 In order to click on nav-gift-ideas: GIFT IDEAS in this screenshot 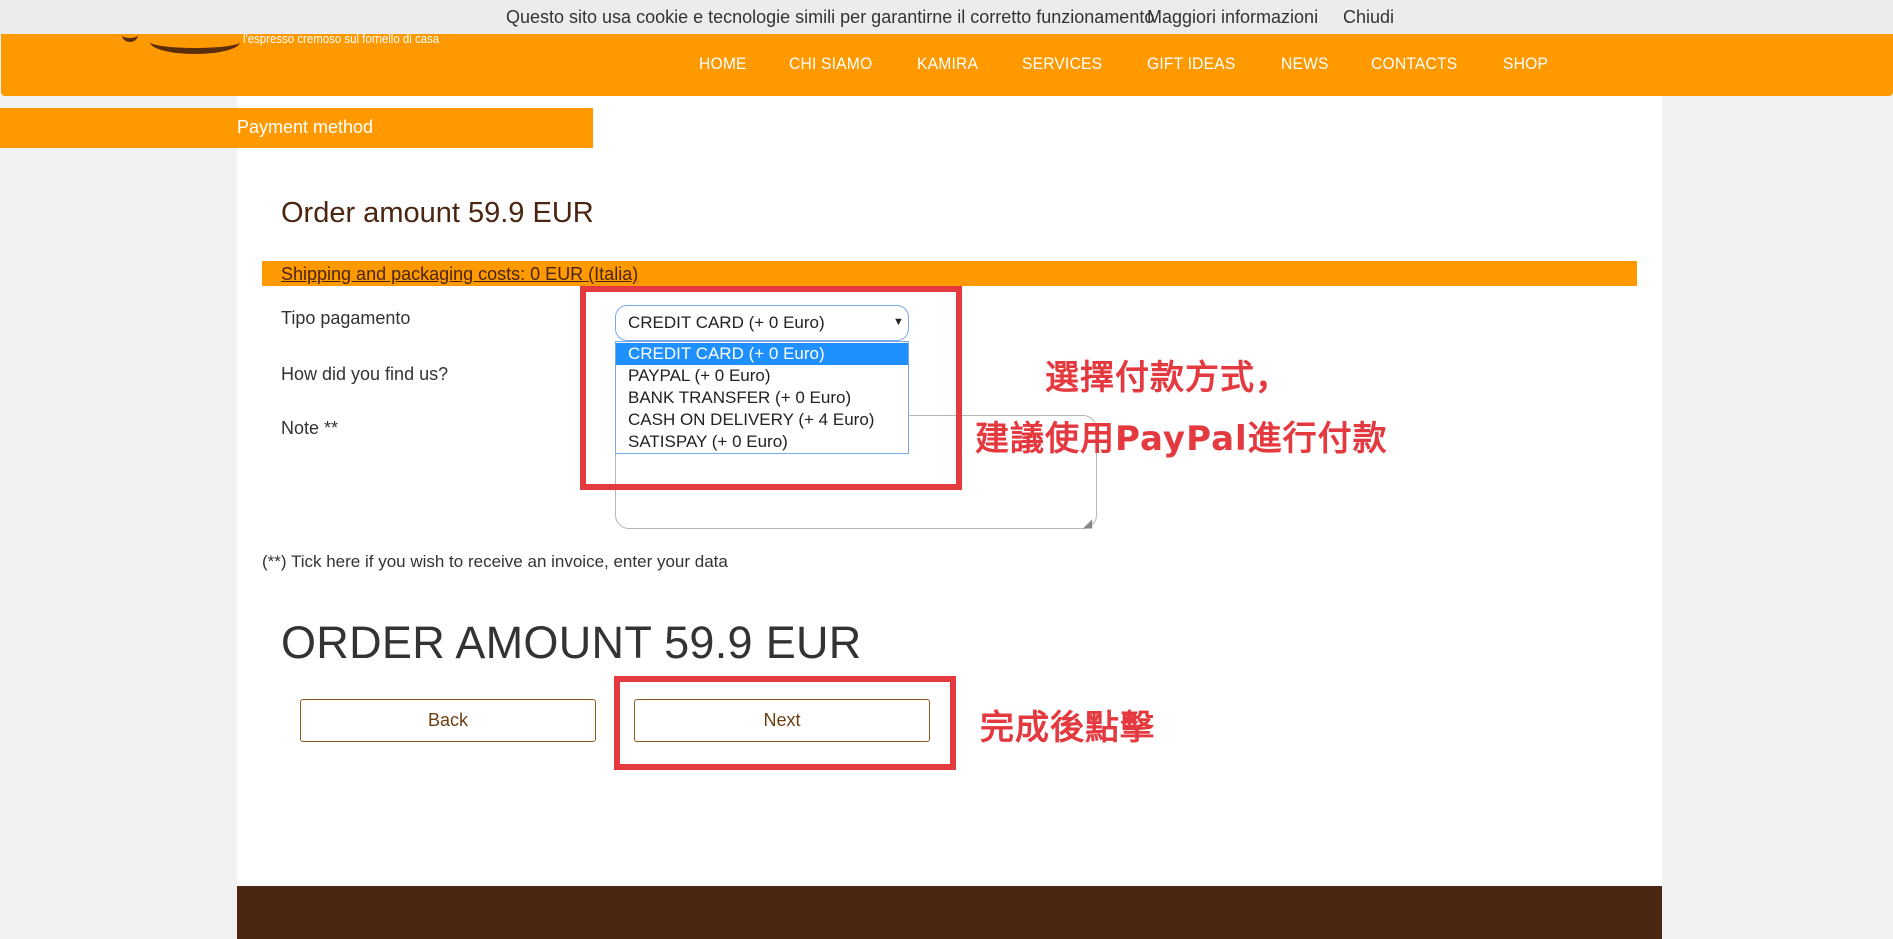, I will do `click(1191, 64)`.